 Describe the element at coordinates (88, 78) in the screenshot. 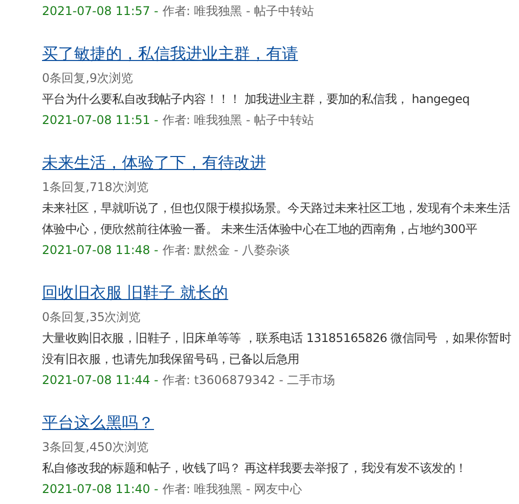

I see `post-stats: 0条回复,9次浏览` at that location.